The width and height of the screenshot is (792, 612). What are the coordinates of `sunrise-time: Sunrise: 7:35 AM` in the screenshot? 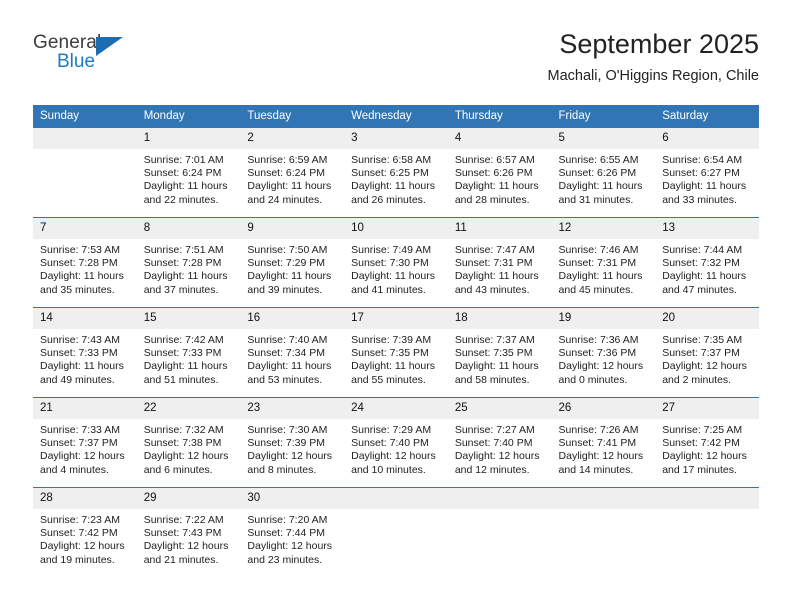 It's located at (702, 340).